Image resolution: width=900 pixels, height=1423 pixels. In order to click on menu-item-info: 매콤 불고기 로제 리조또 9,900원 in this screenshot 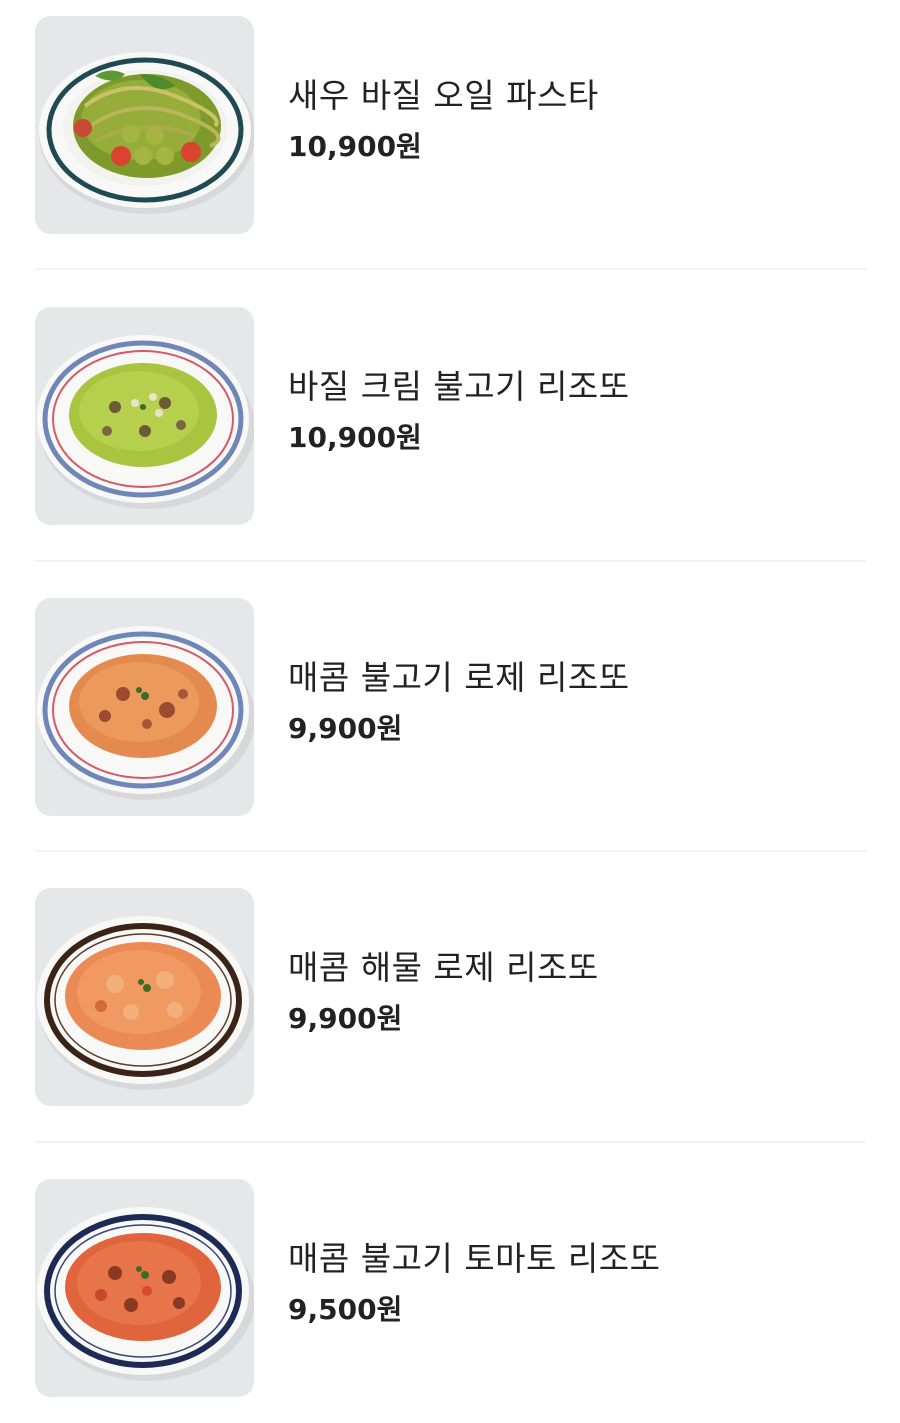, I will do `click(578, 701)`.